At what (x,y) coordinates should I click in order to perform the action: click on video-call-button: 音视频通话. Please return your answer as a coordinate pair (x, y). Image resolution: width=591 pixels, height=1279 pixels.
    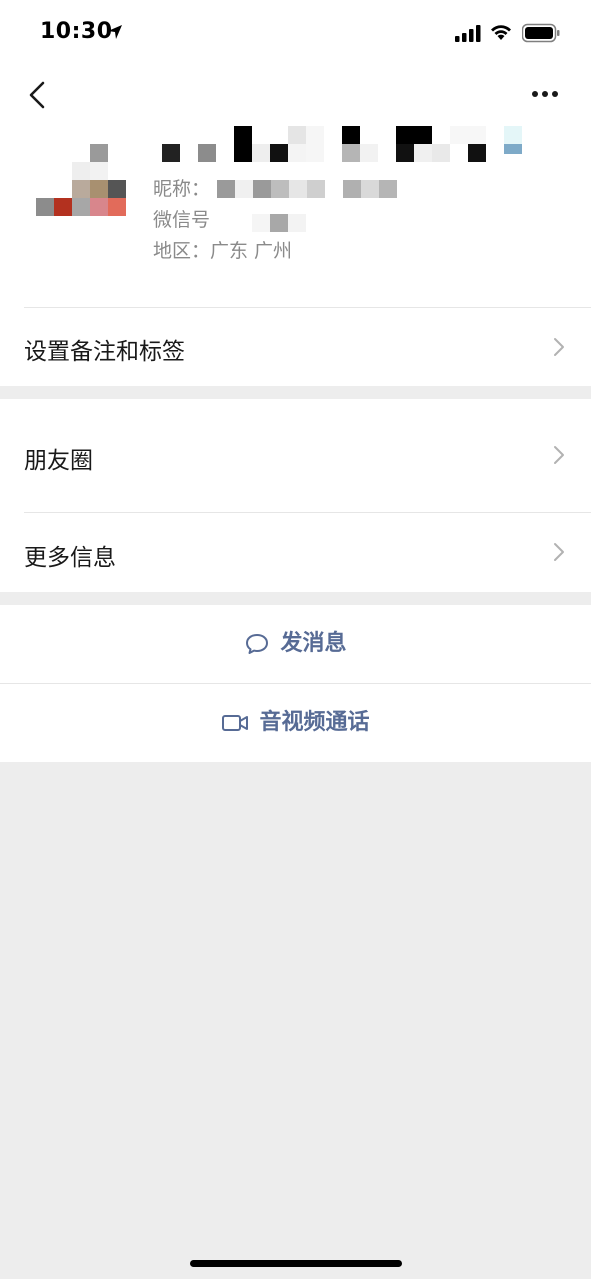
    Looking at the image, I should click on (295, 723).